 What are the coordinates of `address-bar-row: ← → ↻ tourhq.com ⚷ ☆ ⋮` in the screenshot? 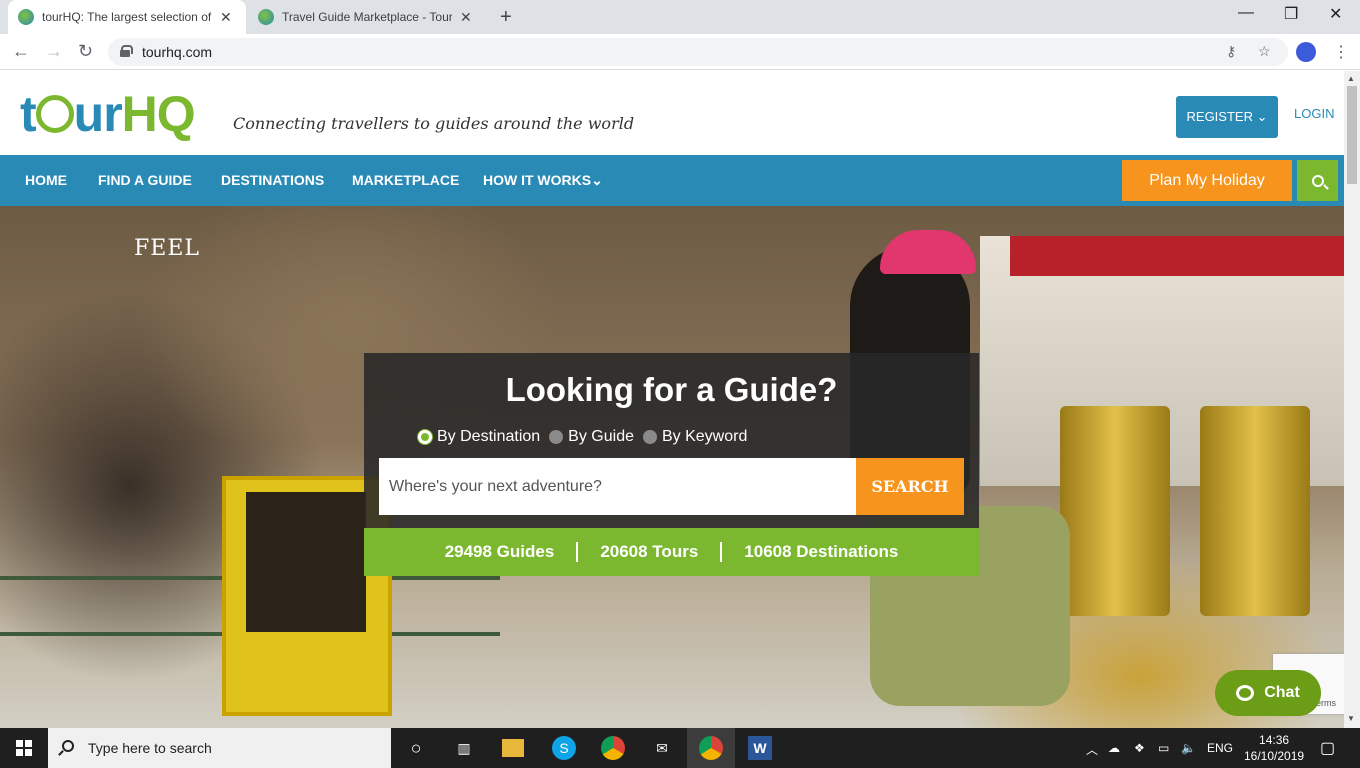 It's located at (680, 52).